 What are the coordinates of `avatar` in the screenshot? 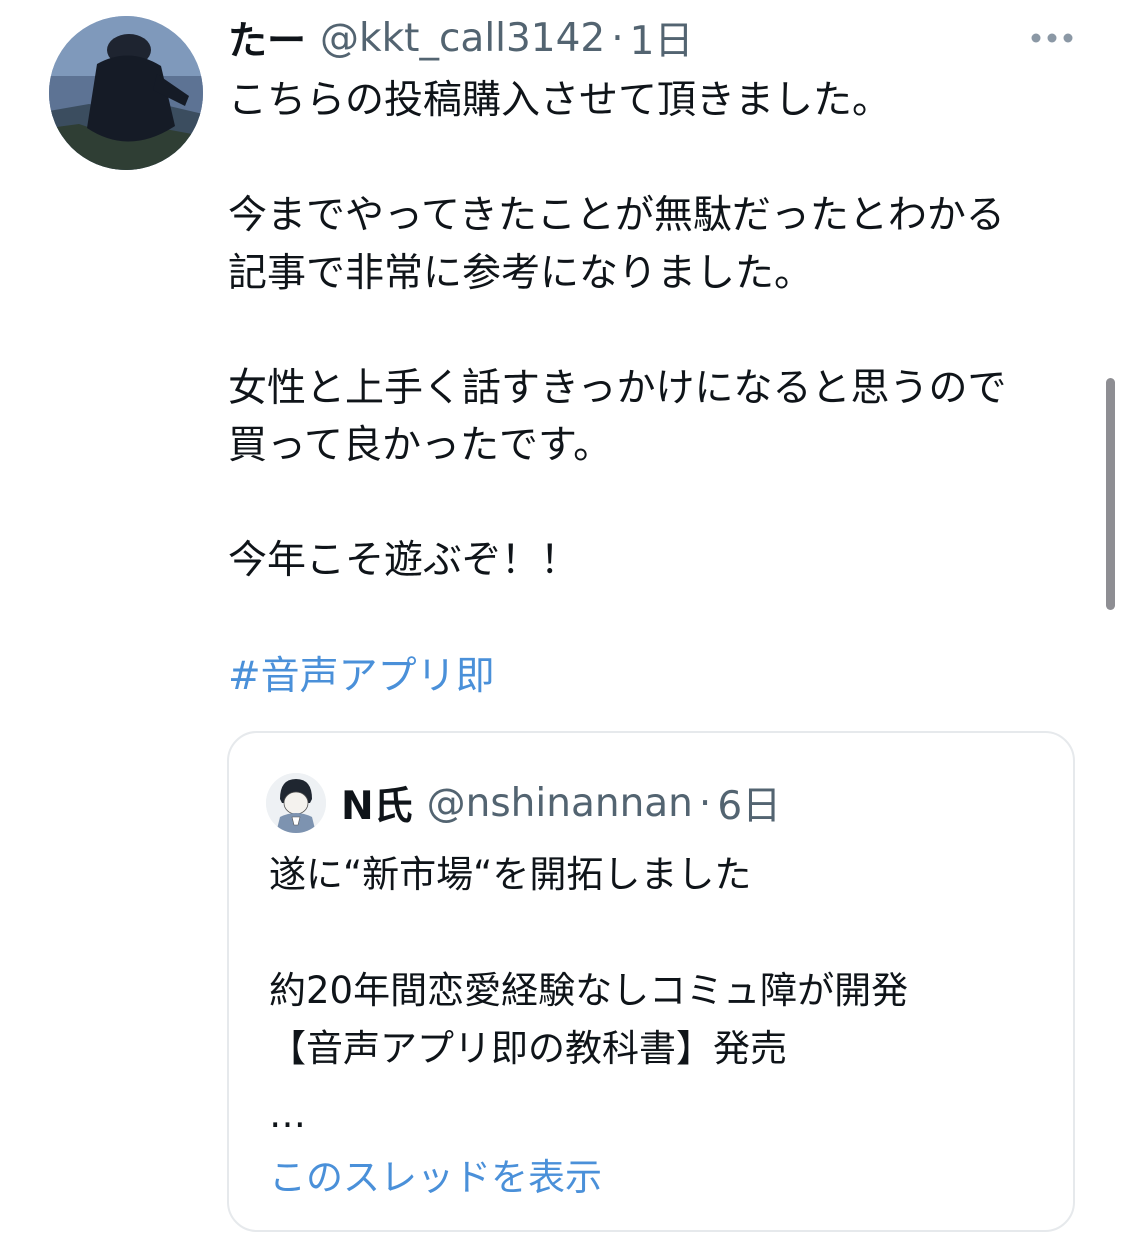 It's located at (126, 93).